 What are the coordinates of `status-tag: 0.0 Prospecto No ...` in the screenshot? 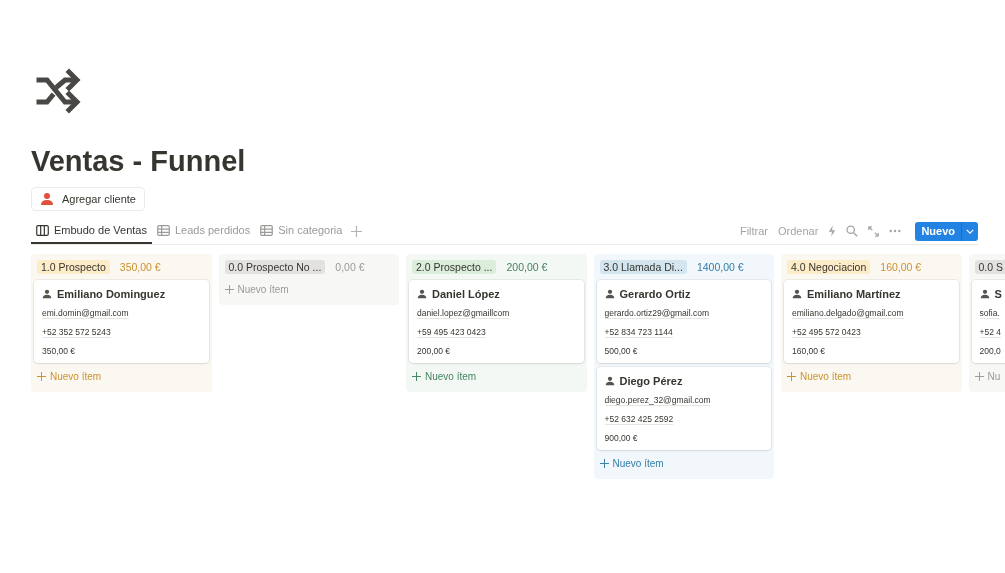 It's located at (275, 267).